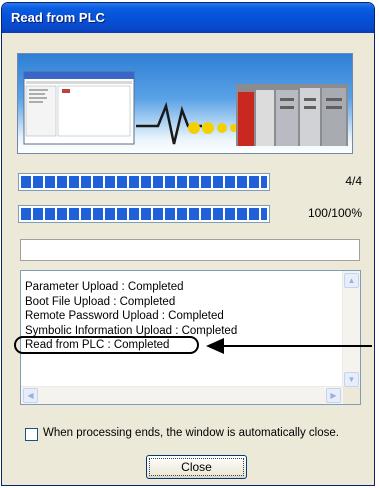 This screenshot has height=488, width=379. Describe the element at coordinates (104, 287) in the screenshot. I see `log-line: Parameter Upload : Completed` at that location.